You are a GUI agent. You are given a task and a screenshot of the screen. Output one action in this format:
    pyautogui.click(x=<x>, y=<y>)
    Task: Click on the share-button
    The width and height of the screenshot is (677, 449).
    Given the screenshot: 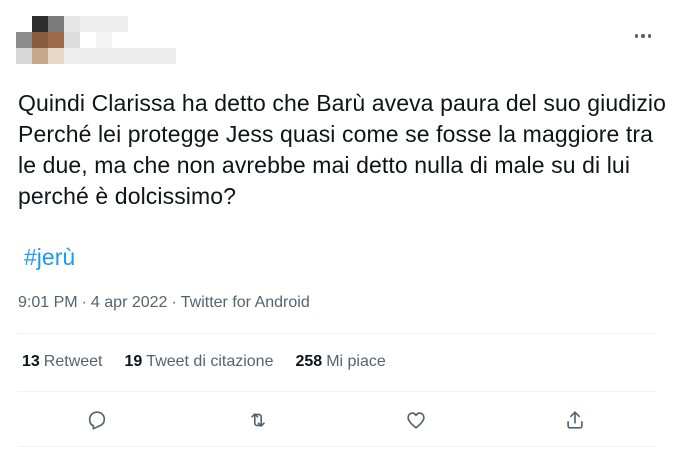 What is the action you would take?
    pyautogui.click(x=575, y=420)
    